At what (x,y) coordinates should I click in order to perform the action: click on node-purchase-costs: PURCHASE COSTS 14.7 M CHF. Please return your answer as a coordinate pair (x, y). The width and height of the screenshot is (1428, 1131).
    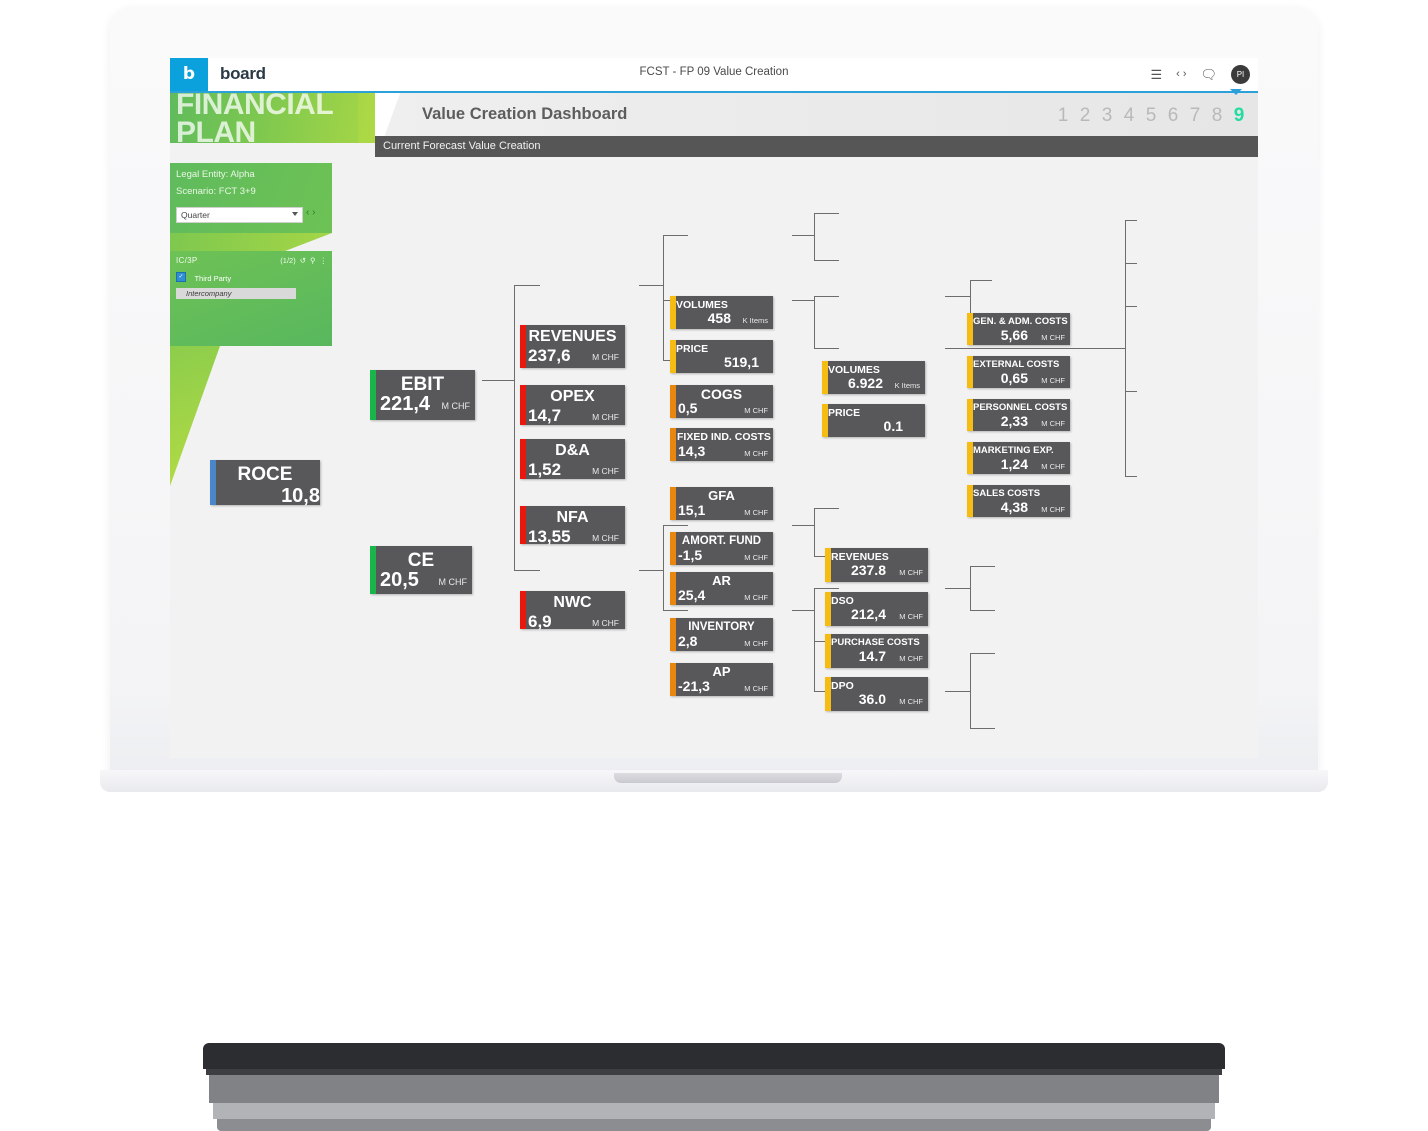
    Looking at the image, I should click on (876, 651).